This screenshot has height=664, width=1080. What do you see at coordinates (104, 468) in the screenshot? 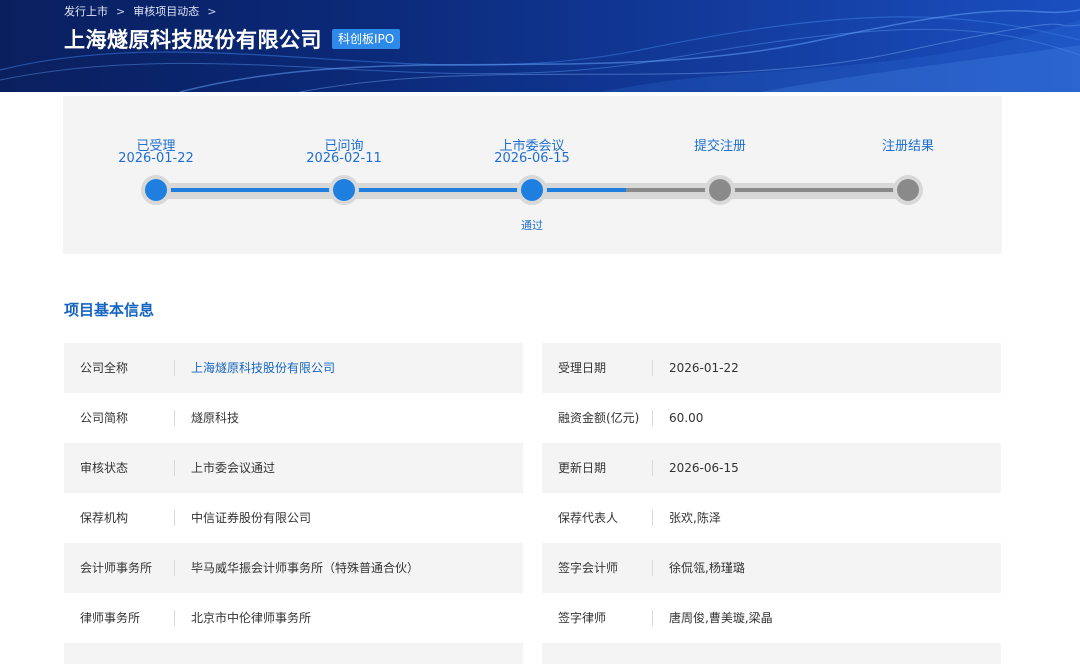
I see `info-key: 审核状态` at bounding box center [104, 468].